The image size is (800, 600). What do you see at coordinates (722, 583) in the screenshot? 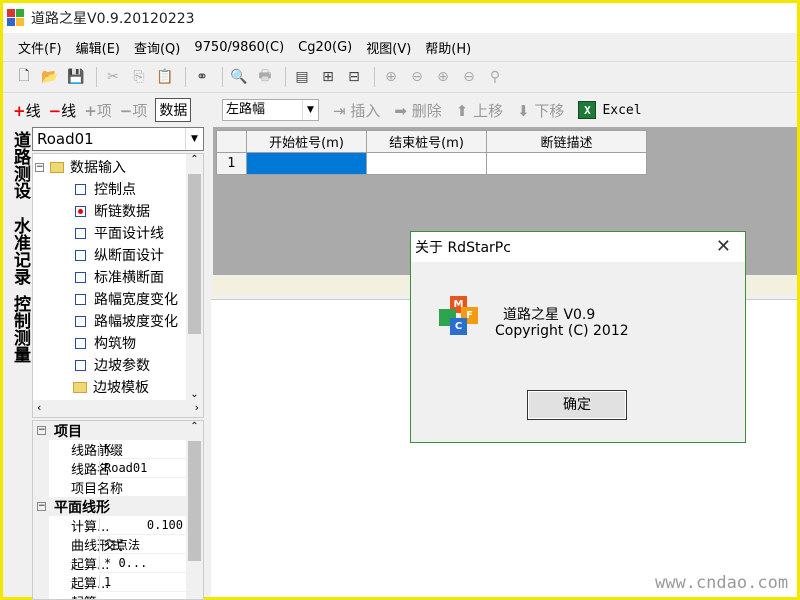
I see `site-watermark: www.cndao.com` at bounding box center [722, 583].